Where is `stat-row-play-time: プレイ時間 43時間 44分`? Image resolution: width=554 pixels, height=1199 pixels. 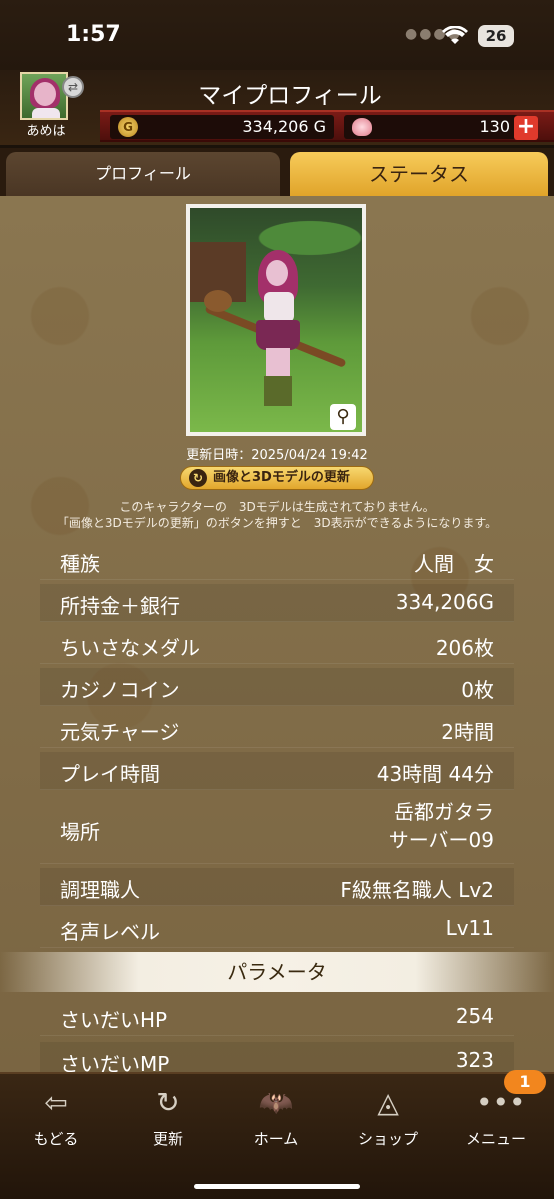
stat-row-play-time: プレイ時間 43時間 44分 is located at coordinates (277, 771).